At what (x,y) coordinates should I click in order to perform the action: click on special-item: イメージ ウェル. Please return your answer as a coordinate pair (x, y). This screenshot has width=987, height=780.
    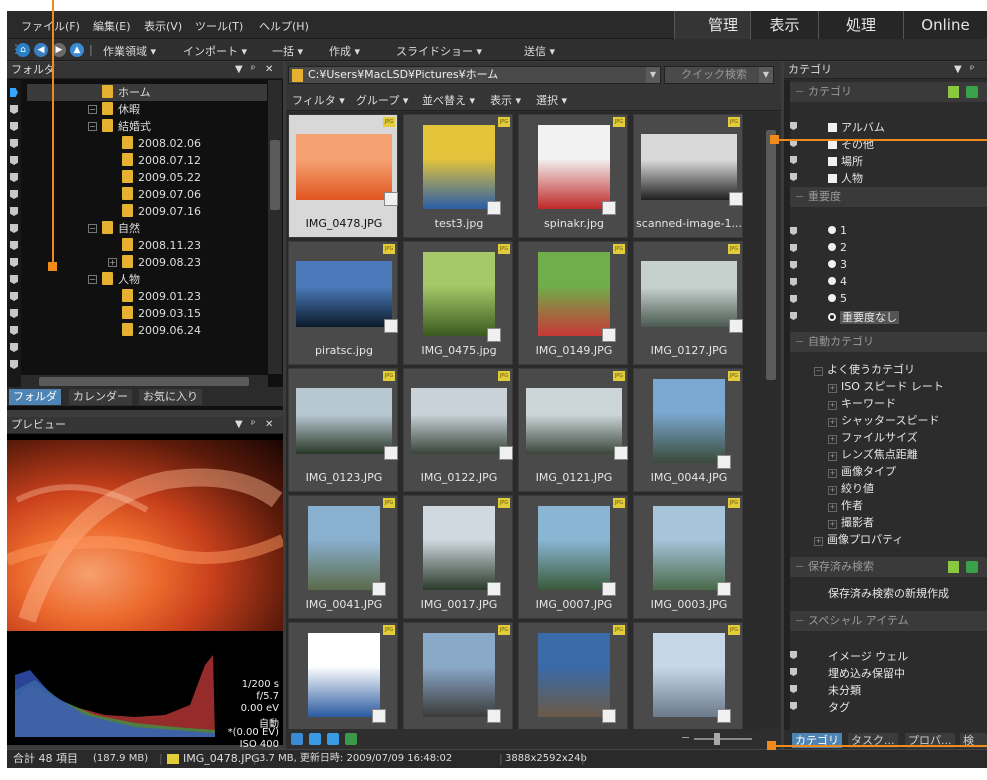
    Looking at the image, I should click on (868, 656).